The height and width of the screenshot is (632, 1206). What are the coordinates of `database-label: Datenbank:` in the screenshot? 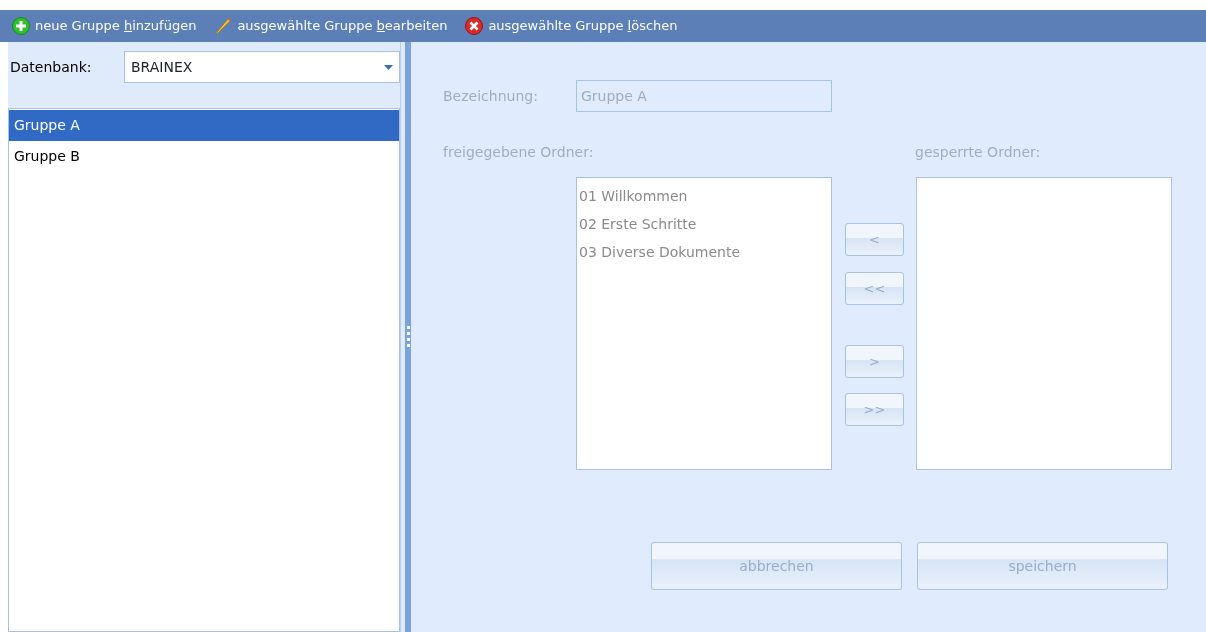 It's located at (51, 67).